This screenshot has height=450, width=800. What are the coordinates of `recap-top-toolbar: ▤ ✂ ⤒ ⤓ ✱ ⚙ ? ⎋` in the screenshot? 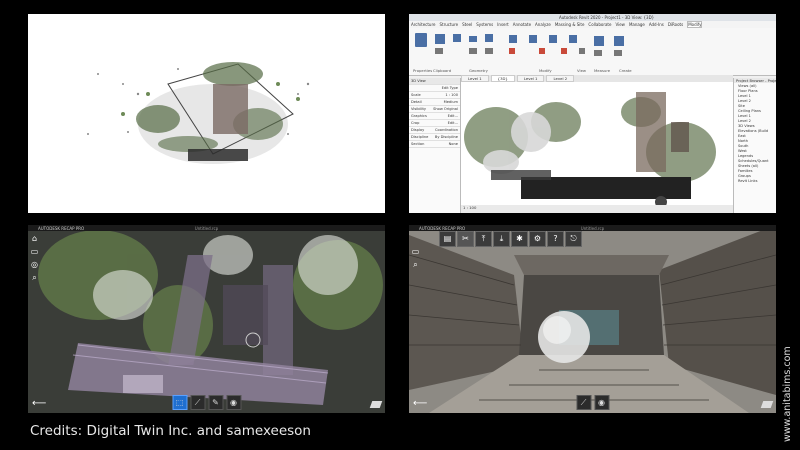 It's located at (510, 239).